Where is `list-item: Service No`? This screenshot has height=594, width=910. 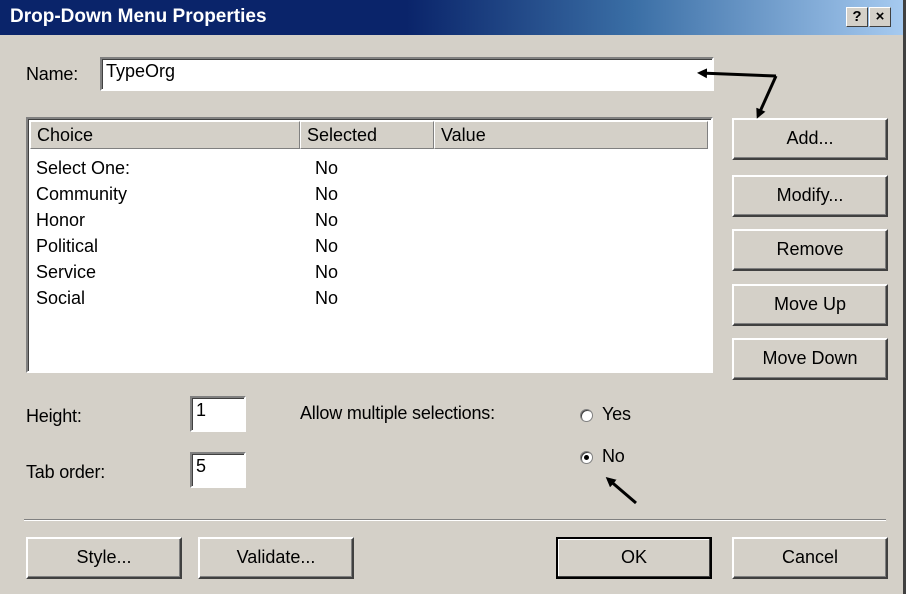 list-item: Service No is located at coordinates (187, 275).